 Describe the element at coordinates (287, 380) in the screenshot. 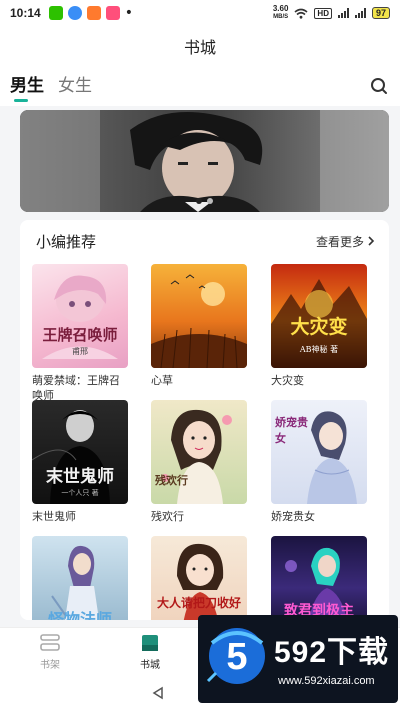

I see `book-title: 大灾变` at that location.